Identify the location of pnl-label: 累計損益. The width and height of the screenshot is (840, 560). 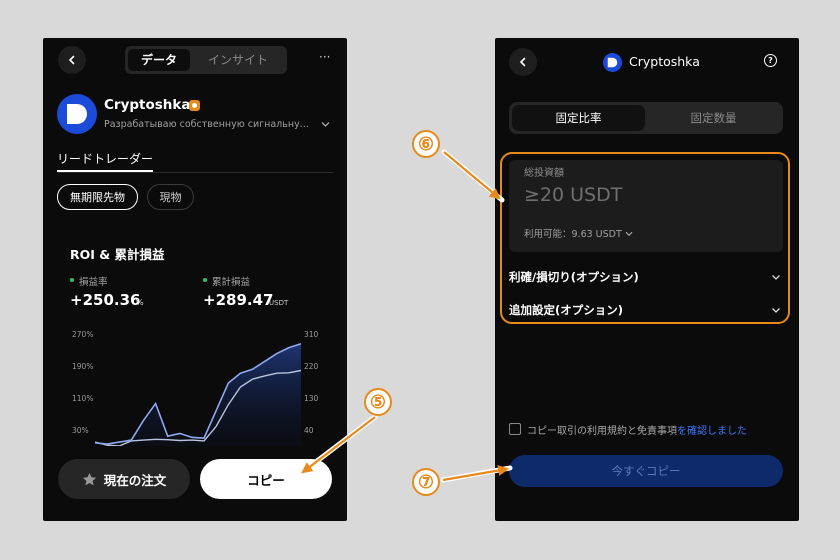
(231, 282).